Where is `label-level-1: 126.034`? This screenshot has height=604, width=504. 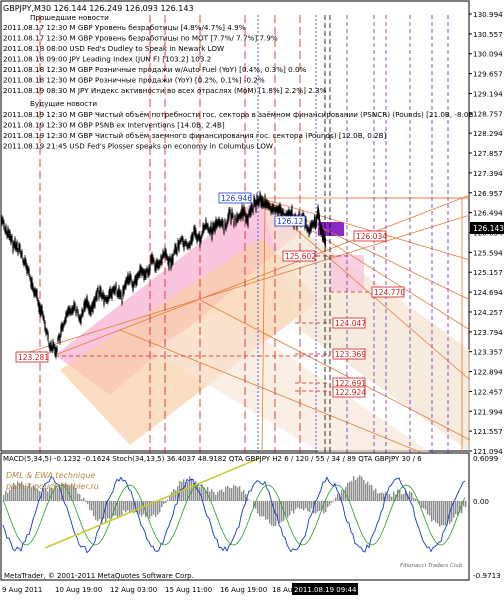
label-level-1: 126.034 is located at coordinates (371, 236).